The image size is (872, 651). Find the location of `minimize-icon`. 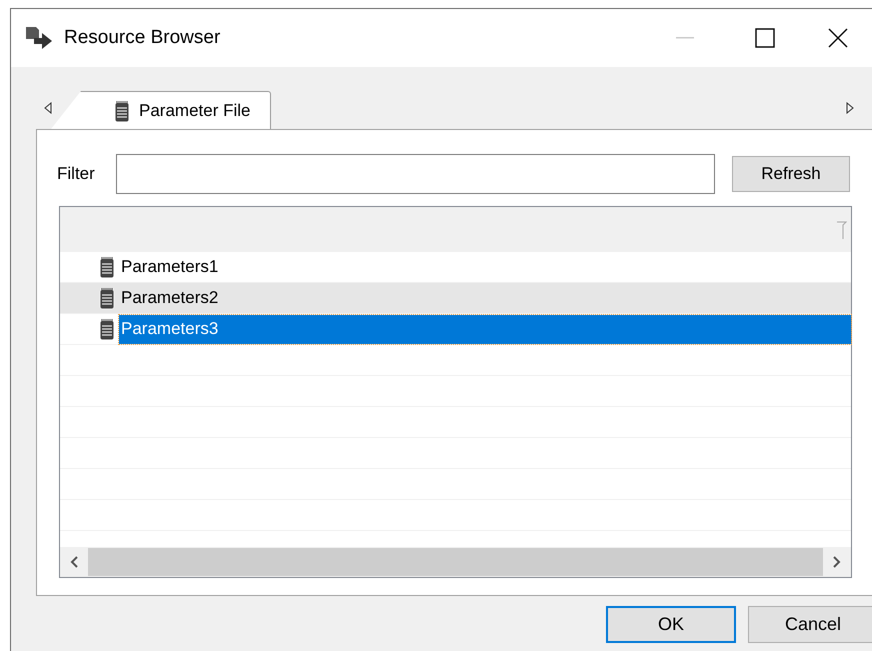

minimize-icon is located at coordinates (685, 38).